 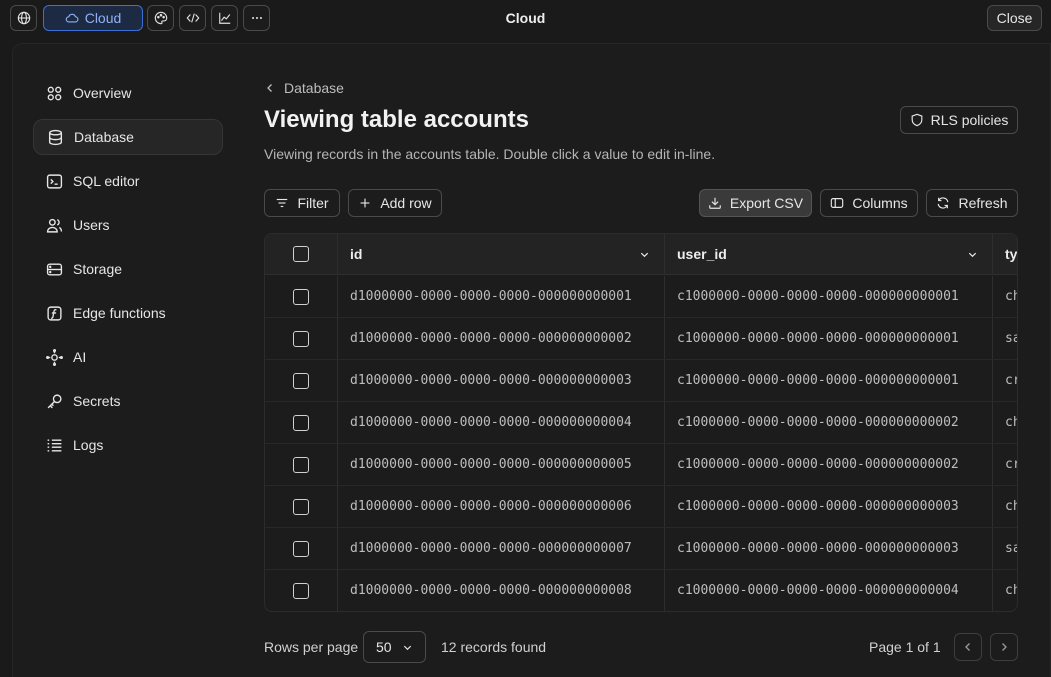 I want to click on users-icon, so click(x=54, y=225).